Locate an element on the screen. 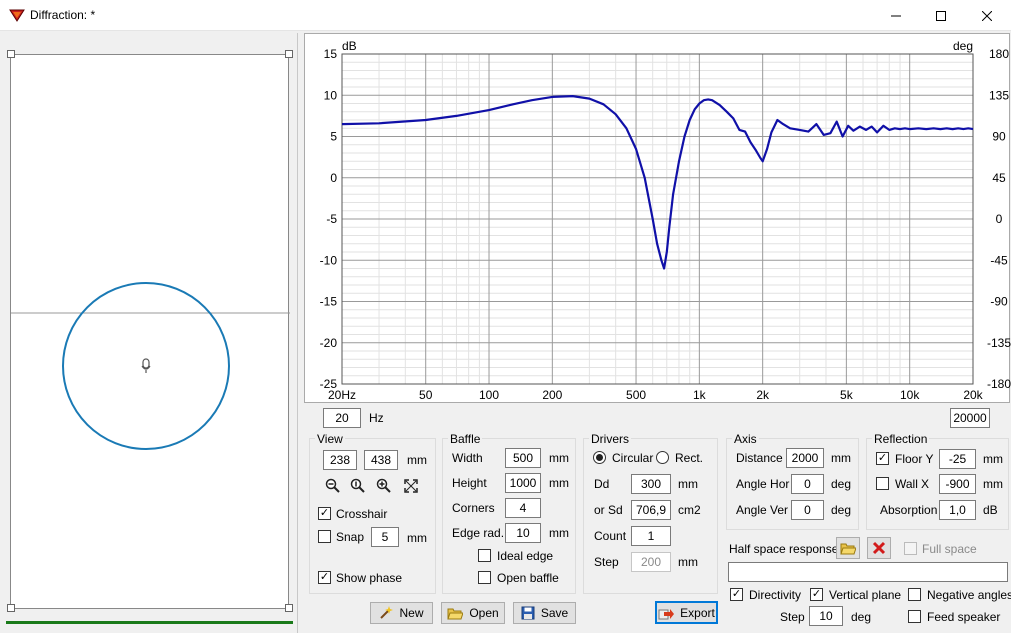 Image resolution: width=1011 pixels, height=633 pixels. zoom-out-icon is located at coordinates (332, 485).